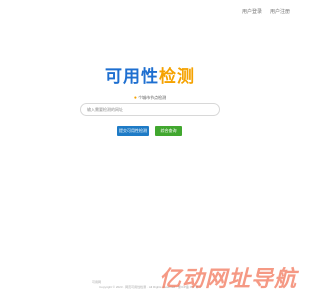  I want to click on logo-text-primary: 可用性, so click(132, 77).